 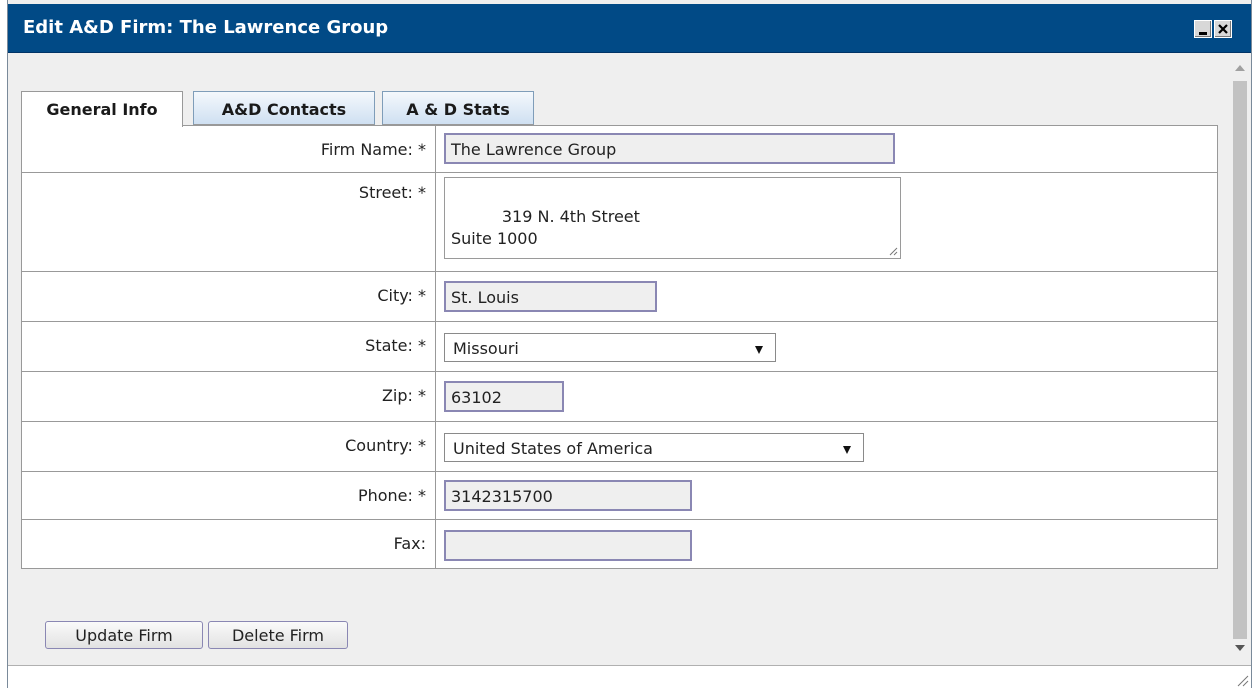 I want to click on fax-label: Fax:, so click(x=228, y=544).